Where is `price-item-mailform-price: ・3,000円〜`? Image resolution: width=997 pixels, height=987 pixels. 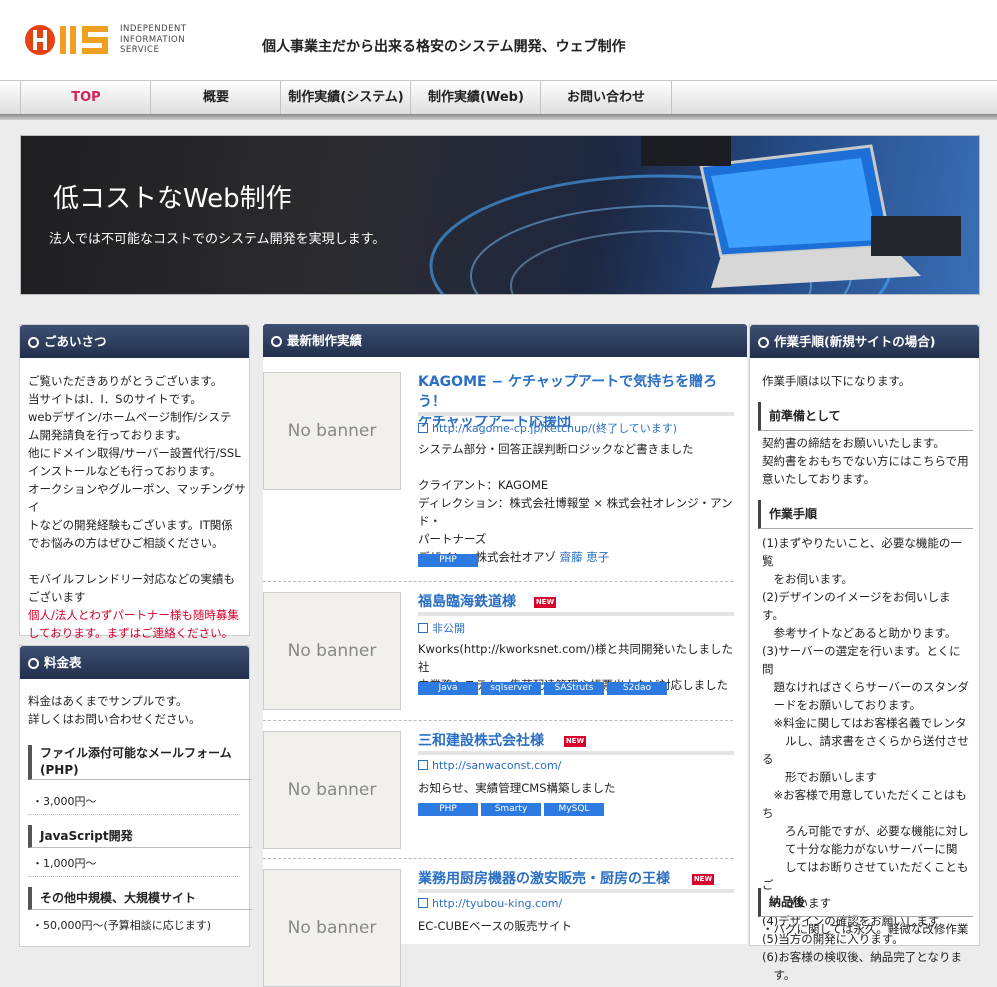 price-item-mailform-price: ・3,000円〜 is located at coordinates (64, 801).